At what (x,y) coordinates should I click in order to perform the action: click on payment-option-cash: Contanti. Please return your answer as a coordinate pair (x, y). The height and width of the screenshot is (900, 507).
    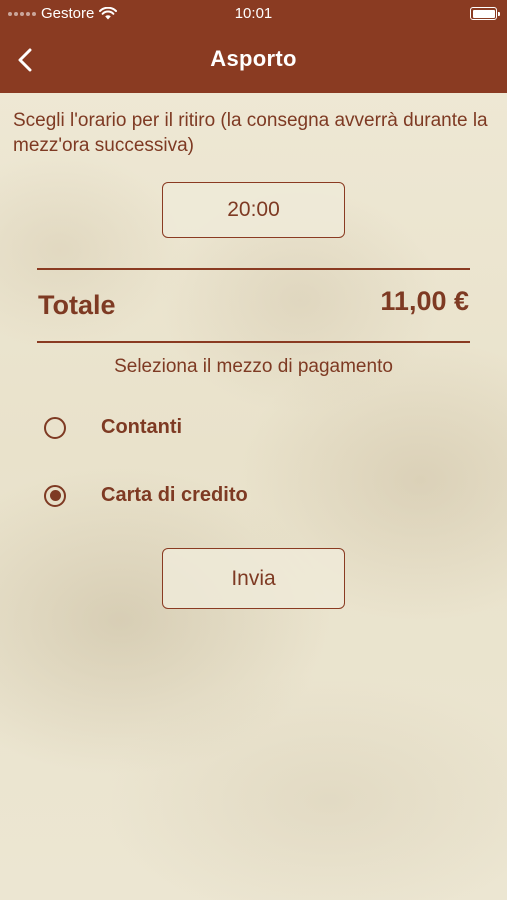
    Looking at the image, I should click on (113, 427).